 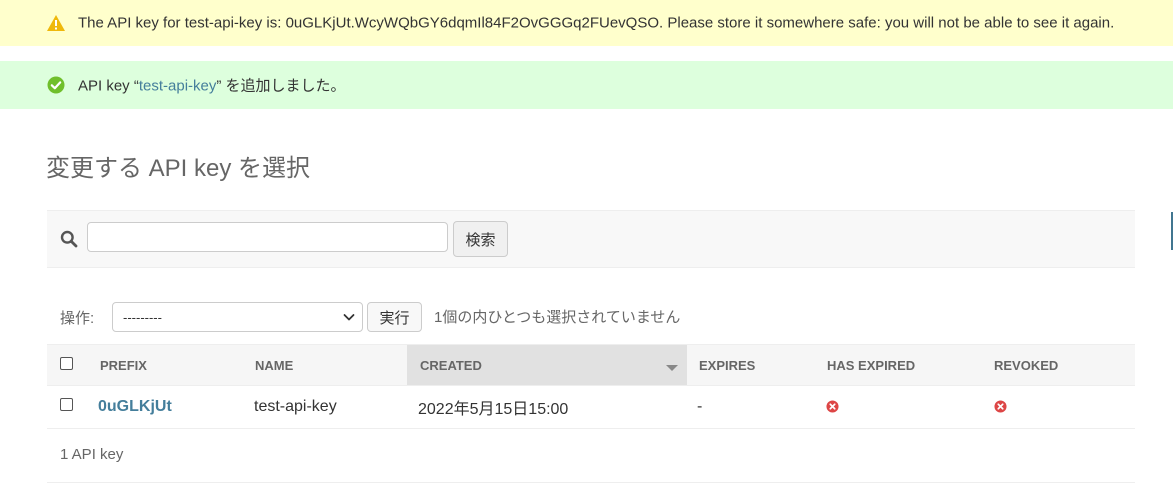 What do you see at coordinates (66, 363) in the screenshot?
I see `select-all-checkbox` at bounding box center [66, 363].